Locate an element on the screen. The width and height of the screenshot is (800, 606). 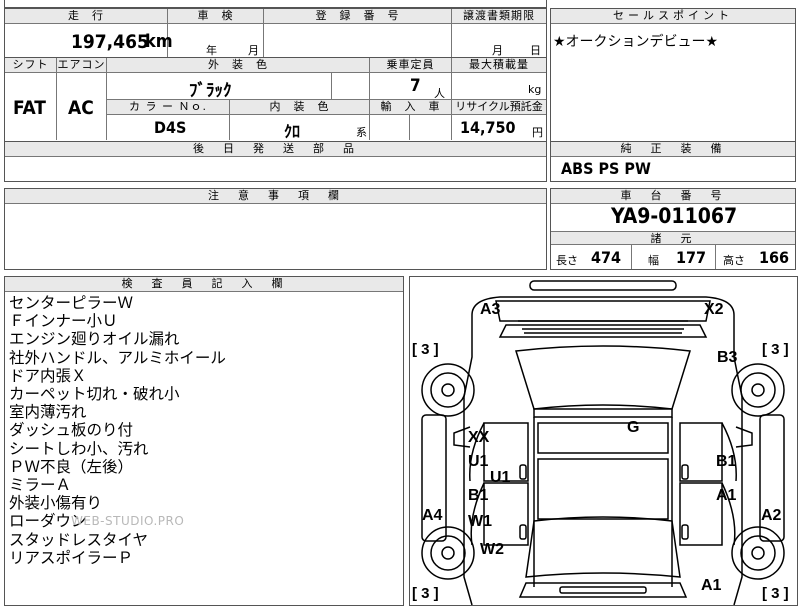
ext-color-label: 外 装 色 is located at coordinates (238, 65).